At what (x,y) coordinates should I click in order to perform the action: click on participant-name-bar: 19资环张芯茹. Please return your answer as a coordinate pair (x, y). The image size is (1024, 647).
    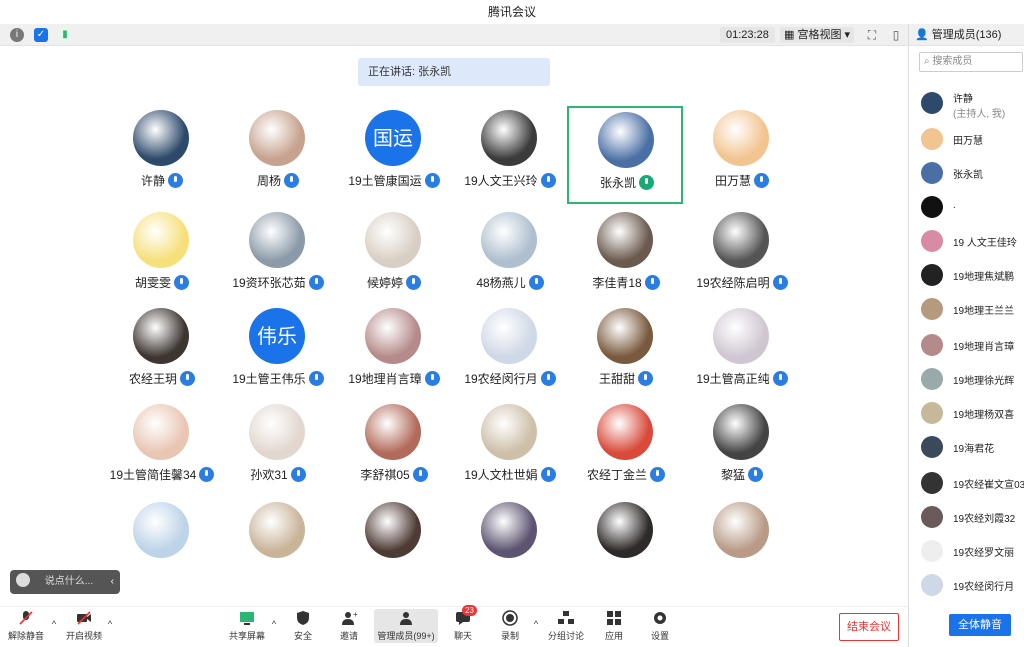
    Looking at the image, I should click on (278, 282).